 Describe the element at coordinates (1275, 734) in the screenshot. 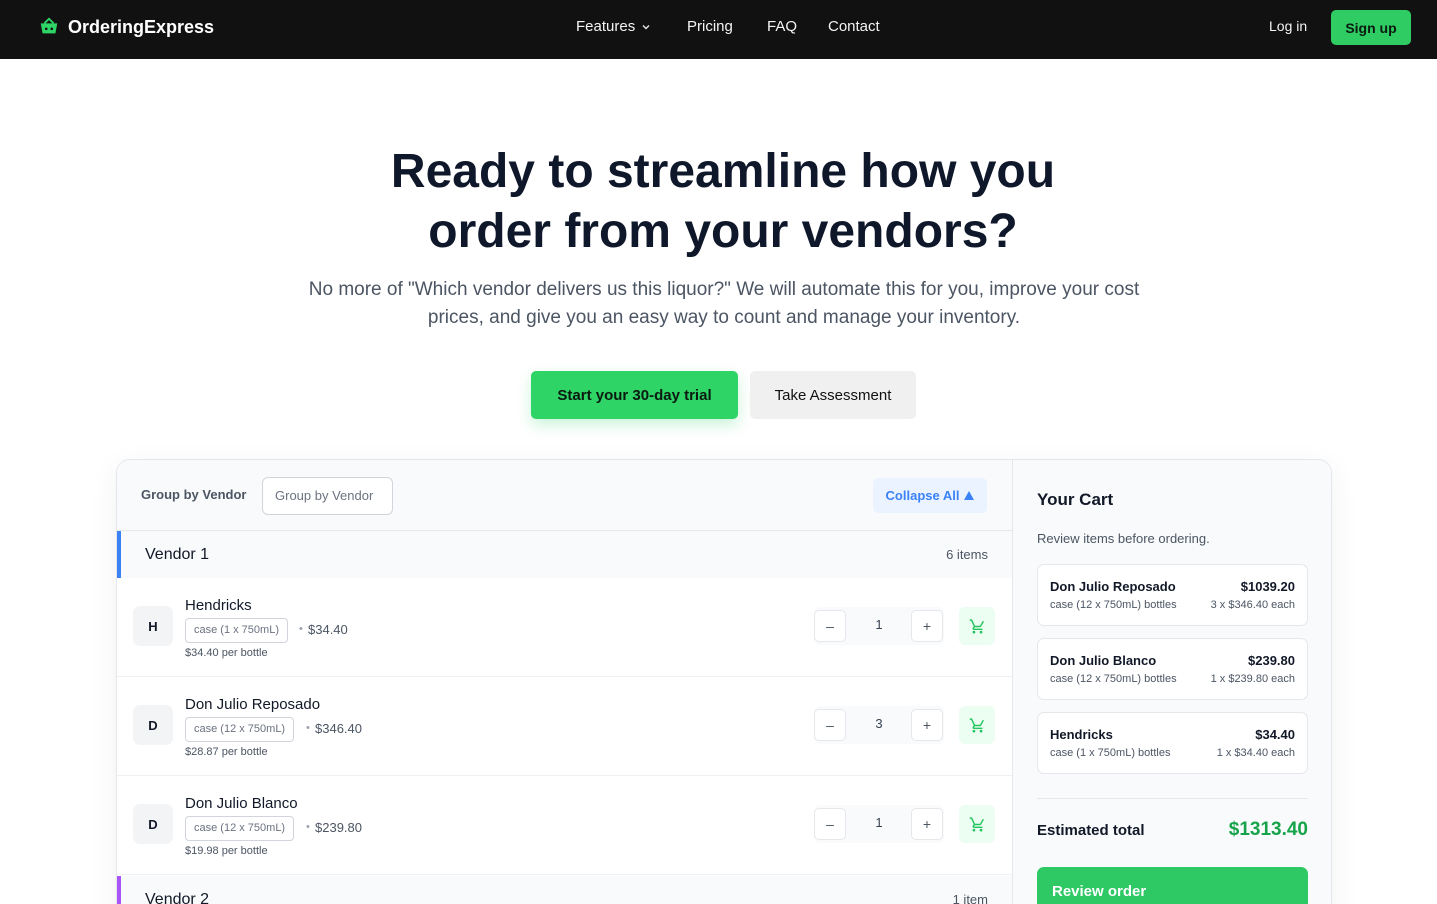

I see `cart-item-total: $34.40` at that location.